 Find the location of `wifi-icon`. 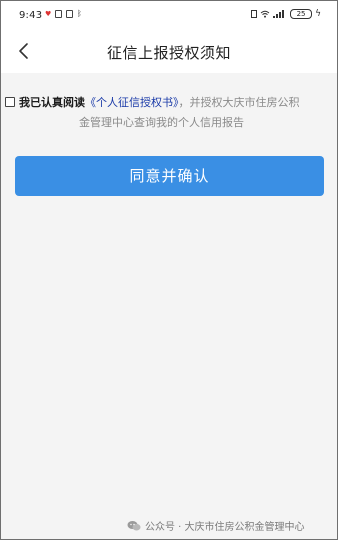

wifi-icon is located at coordinates (265, 14).